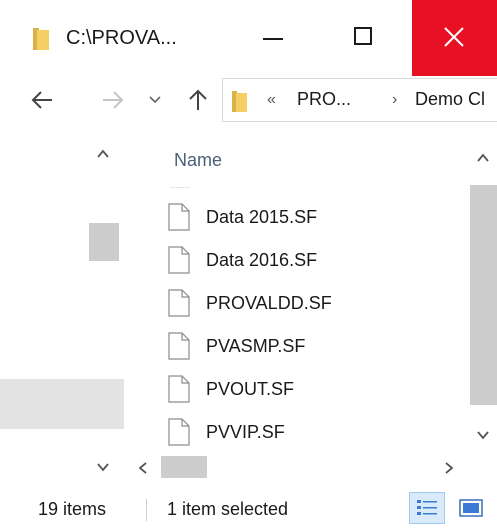  I want to click on file-row: PROVALDD.SF, so click(290, 304).